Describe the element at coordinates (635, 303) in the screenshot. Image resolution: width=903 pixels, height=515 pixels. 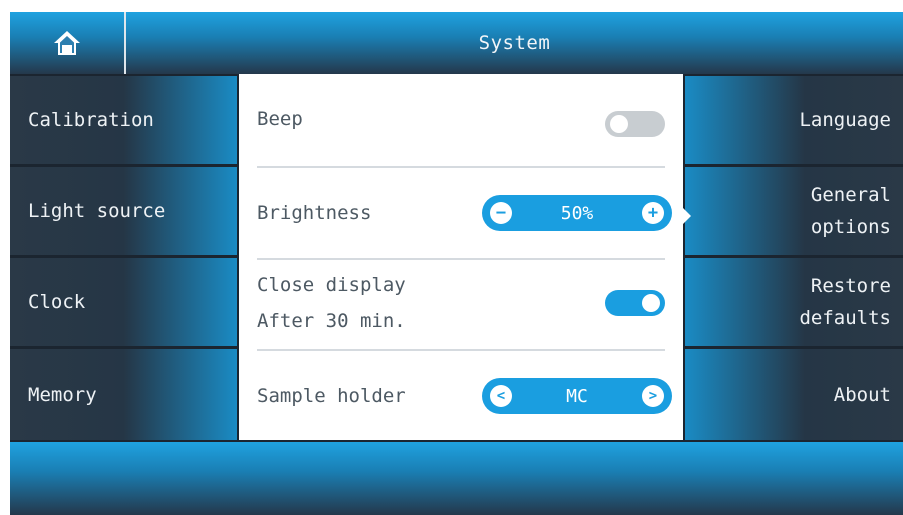
I see `close-display-toggle` at that location.